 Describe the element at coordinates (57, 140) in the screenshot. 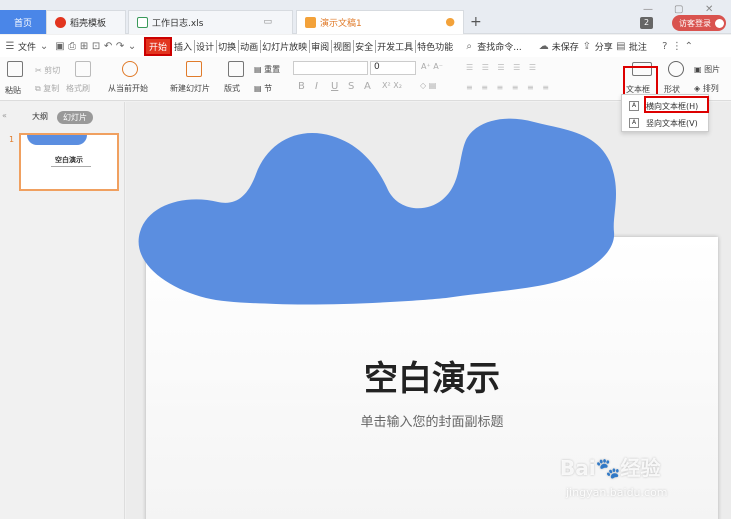

I see `thumbnail-shape` at that location.